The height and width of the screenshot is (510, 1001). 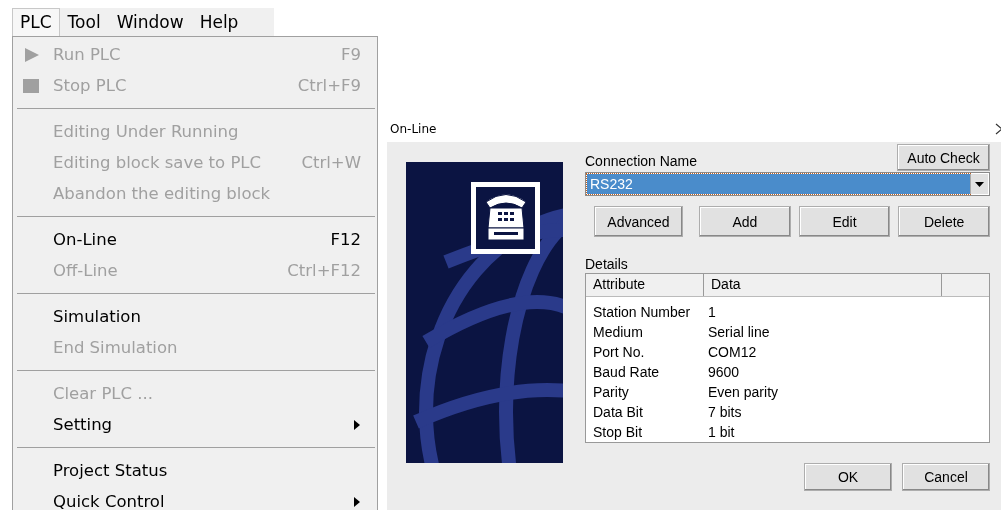 What do you see at coordinates (413, 128) in the screenshot?
I see `window-title: On-Line` at bounding box center [413, 128].